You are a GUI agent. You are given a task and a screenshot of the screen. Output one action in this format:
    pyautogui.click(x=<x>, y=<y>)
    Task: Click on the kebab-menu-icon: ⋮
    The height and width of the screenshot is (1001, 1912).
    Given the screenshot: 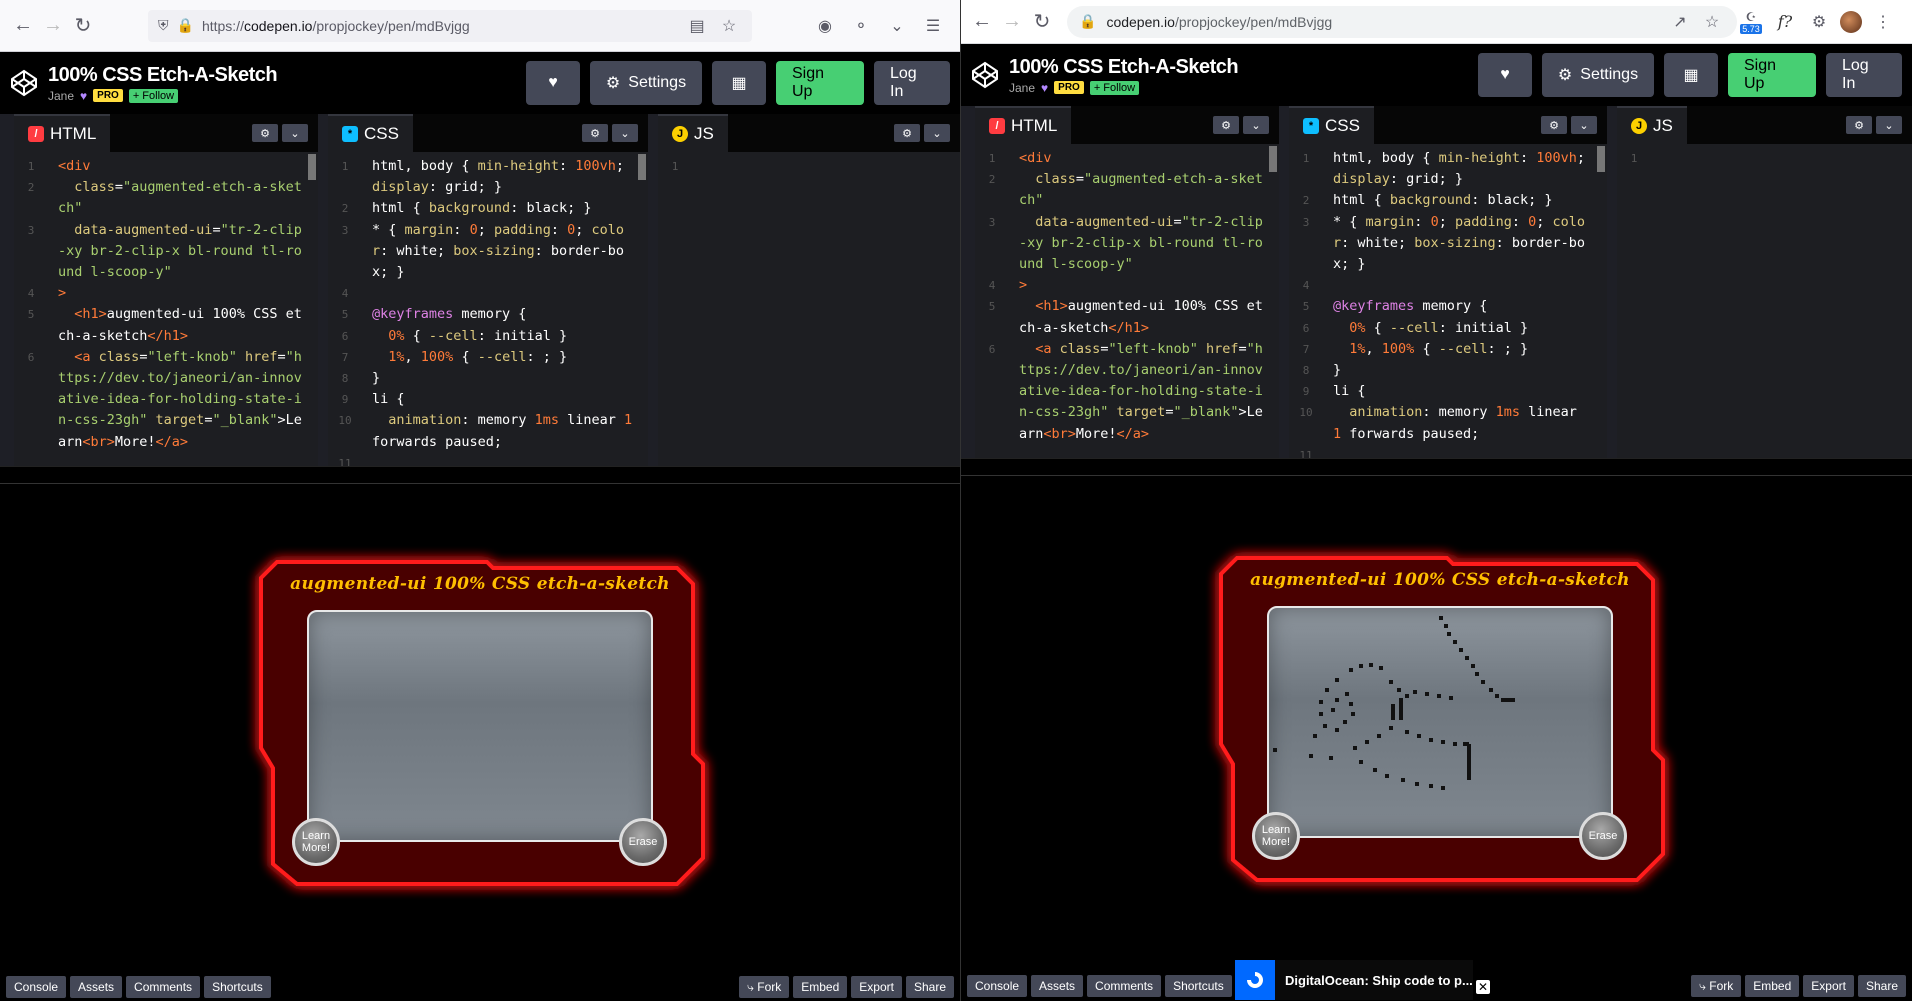 What is the action you would take?
    pyautogui.click(x=1883, y=22)
    